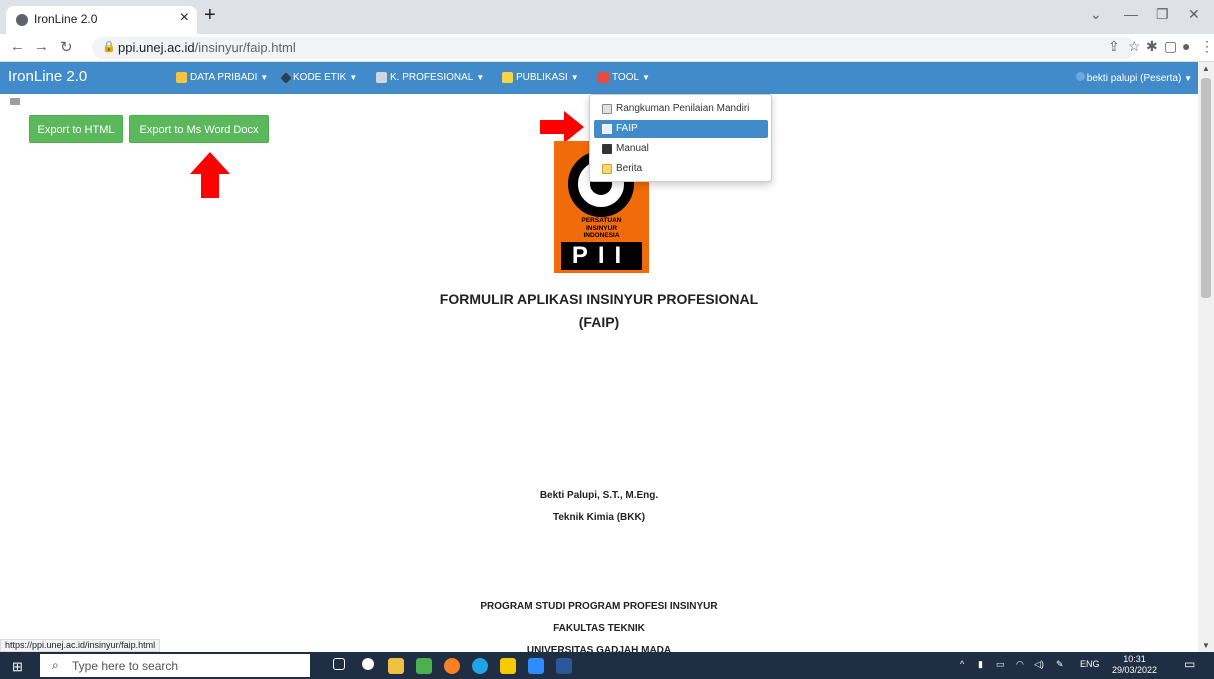 This screenshot has height=679, width=1214. Describe the element at coordinates (599, 628) in the screenshot. I see `faculty-name: FAKULTAS TEKNIK` at that location.